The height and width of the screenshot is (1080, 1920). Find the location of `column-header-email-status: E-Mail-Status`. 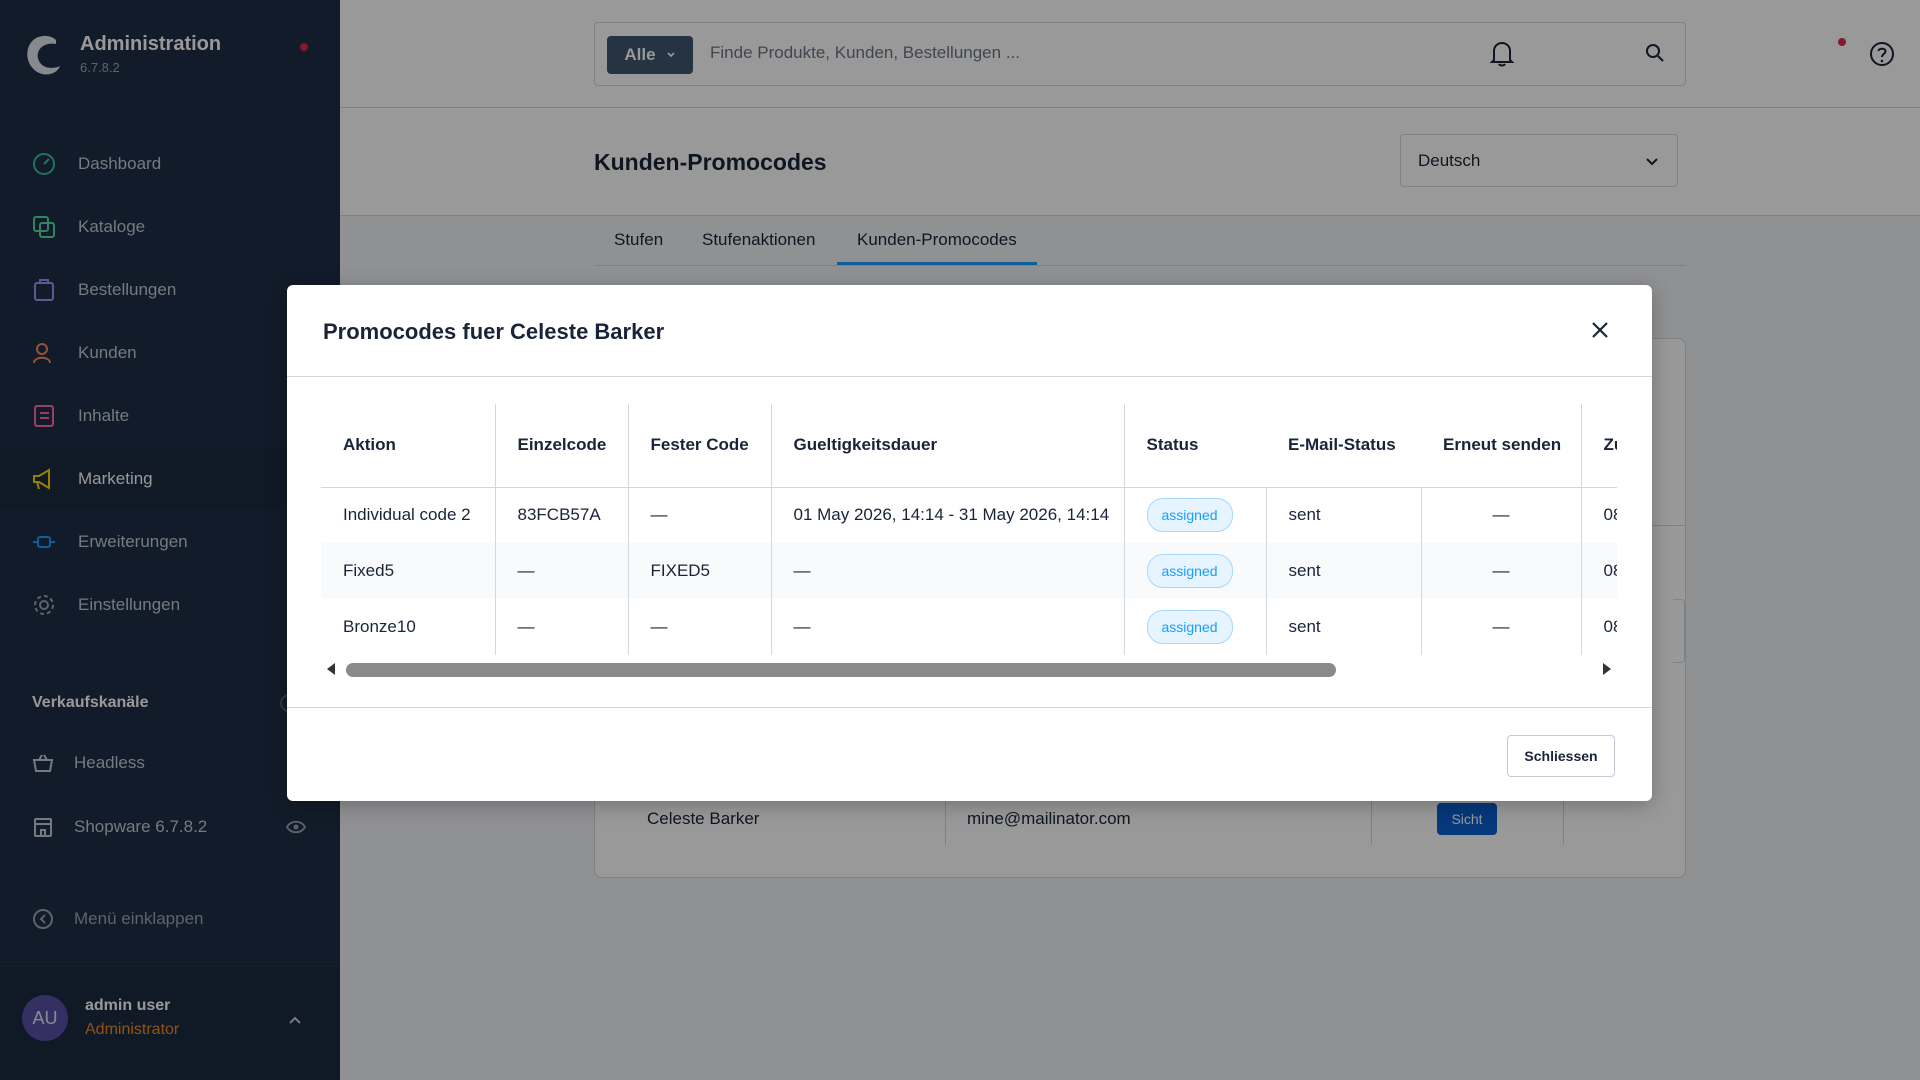

column-header-email-status: E-Mail-Status is located at coordinates (1343, 446).